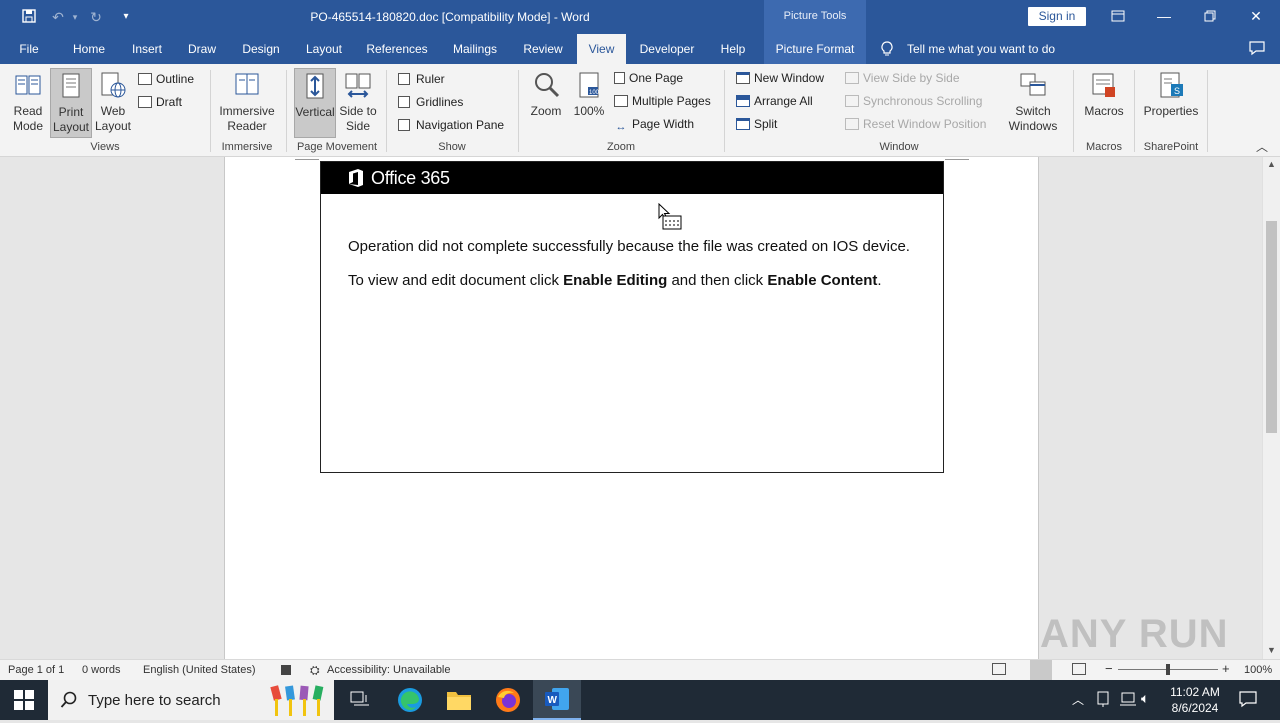 This screenshot has height=723, width=1280. I want to click on web-layout-view-icon, so click(1079, 669).